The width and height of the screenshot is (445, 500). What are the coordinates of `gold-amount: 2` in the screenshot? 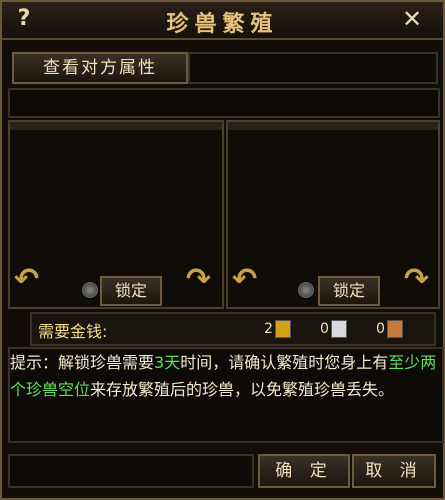 It's located at (277, 329).